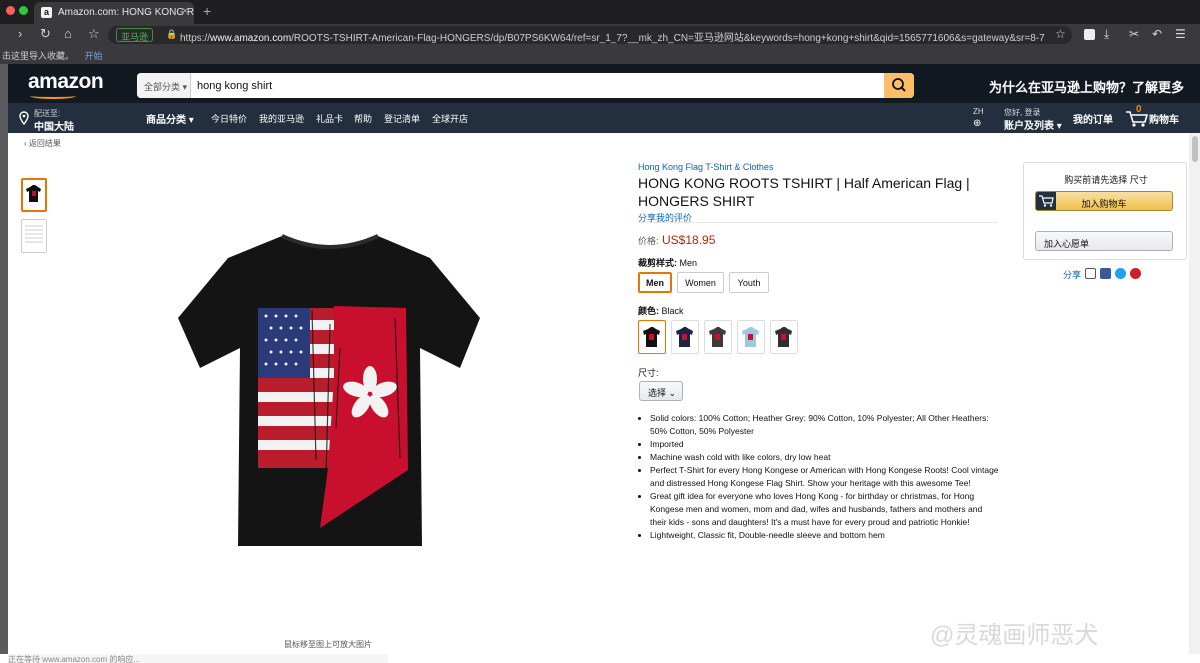  Describe the element at coordinates (126, 12) in the screenshot. I see `tab-title: Amazon.com: HONG KONG RO` at that location.